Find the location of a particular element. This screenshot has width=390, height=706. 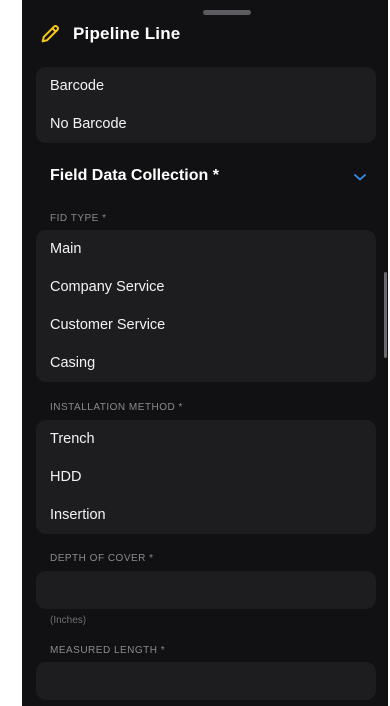

installation-method-options: Trench HDD Insertion is located at coordinates (206, 477).